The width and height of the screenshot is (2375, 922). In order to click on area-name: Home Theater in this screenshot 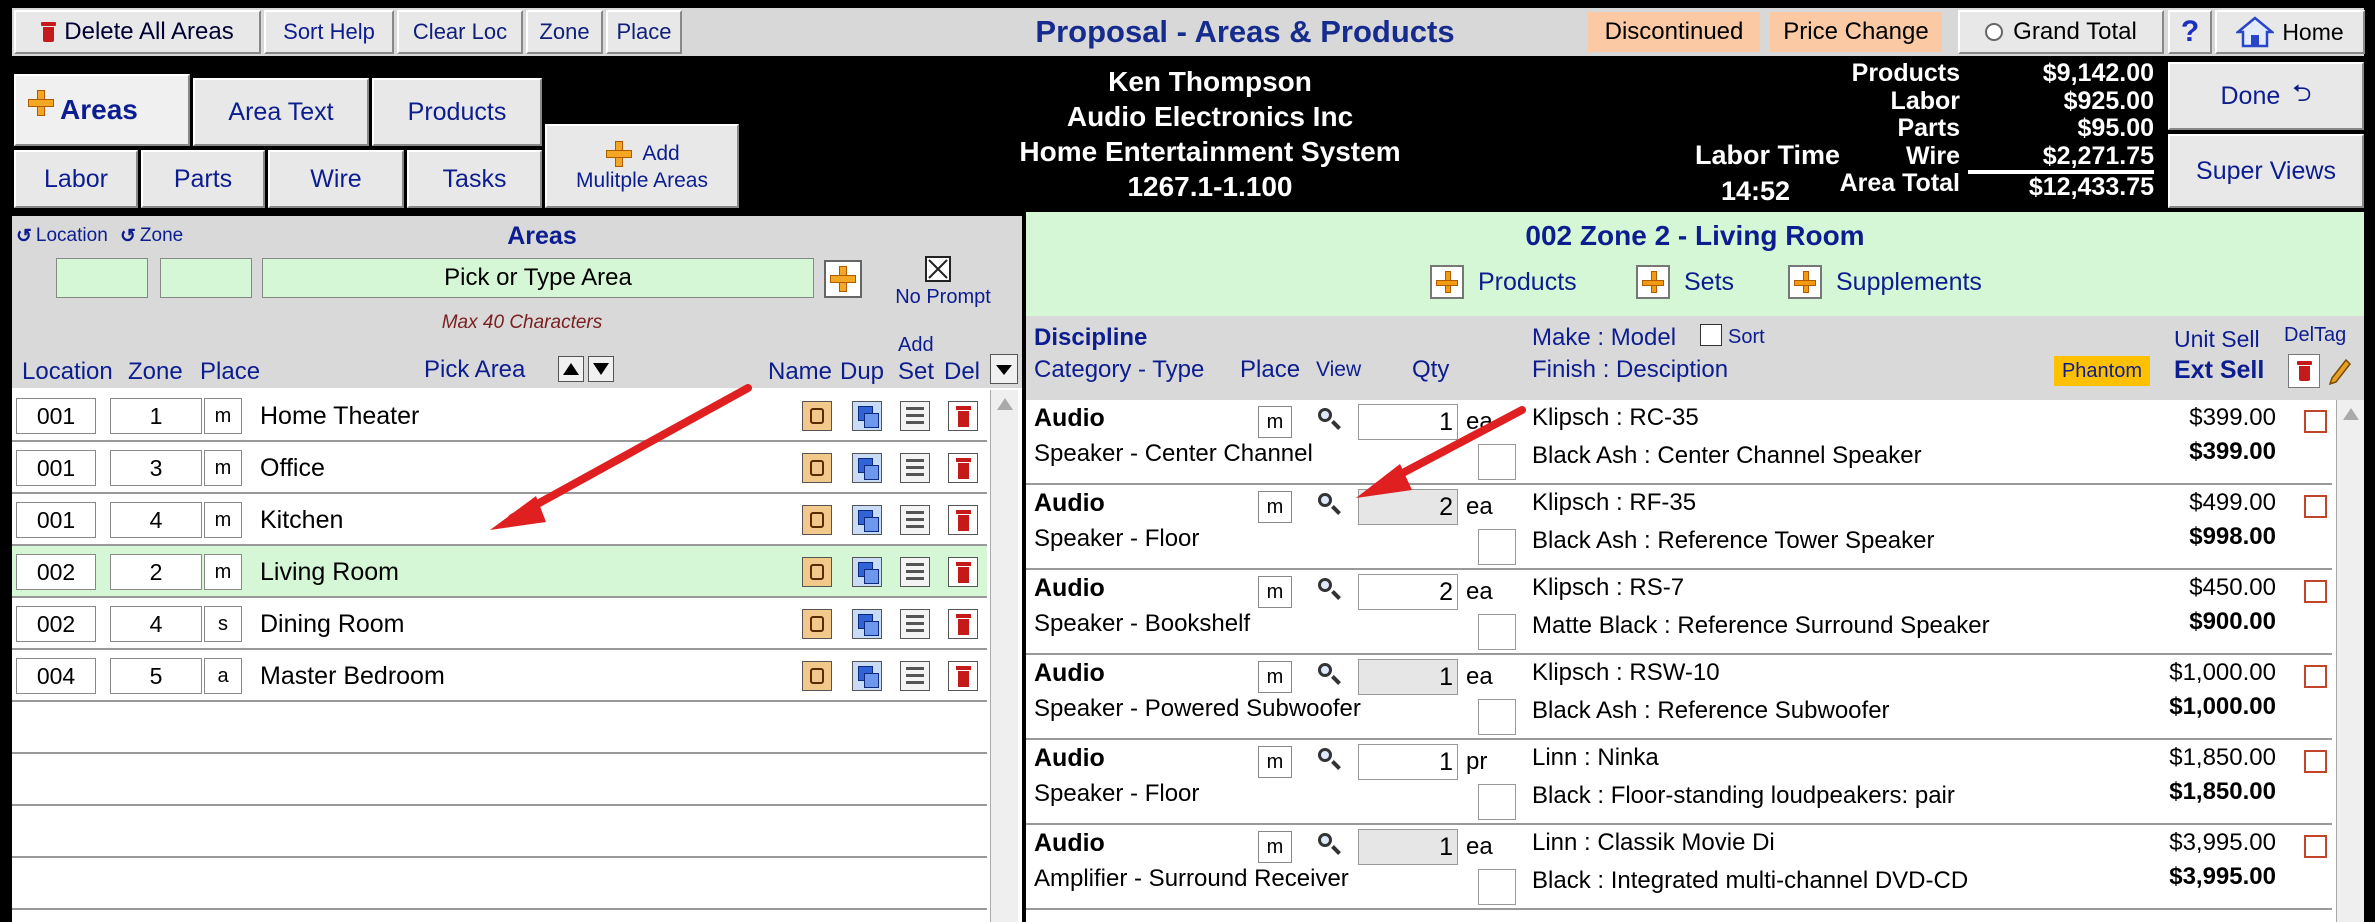, I will do `click(339, 416)`.